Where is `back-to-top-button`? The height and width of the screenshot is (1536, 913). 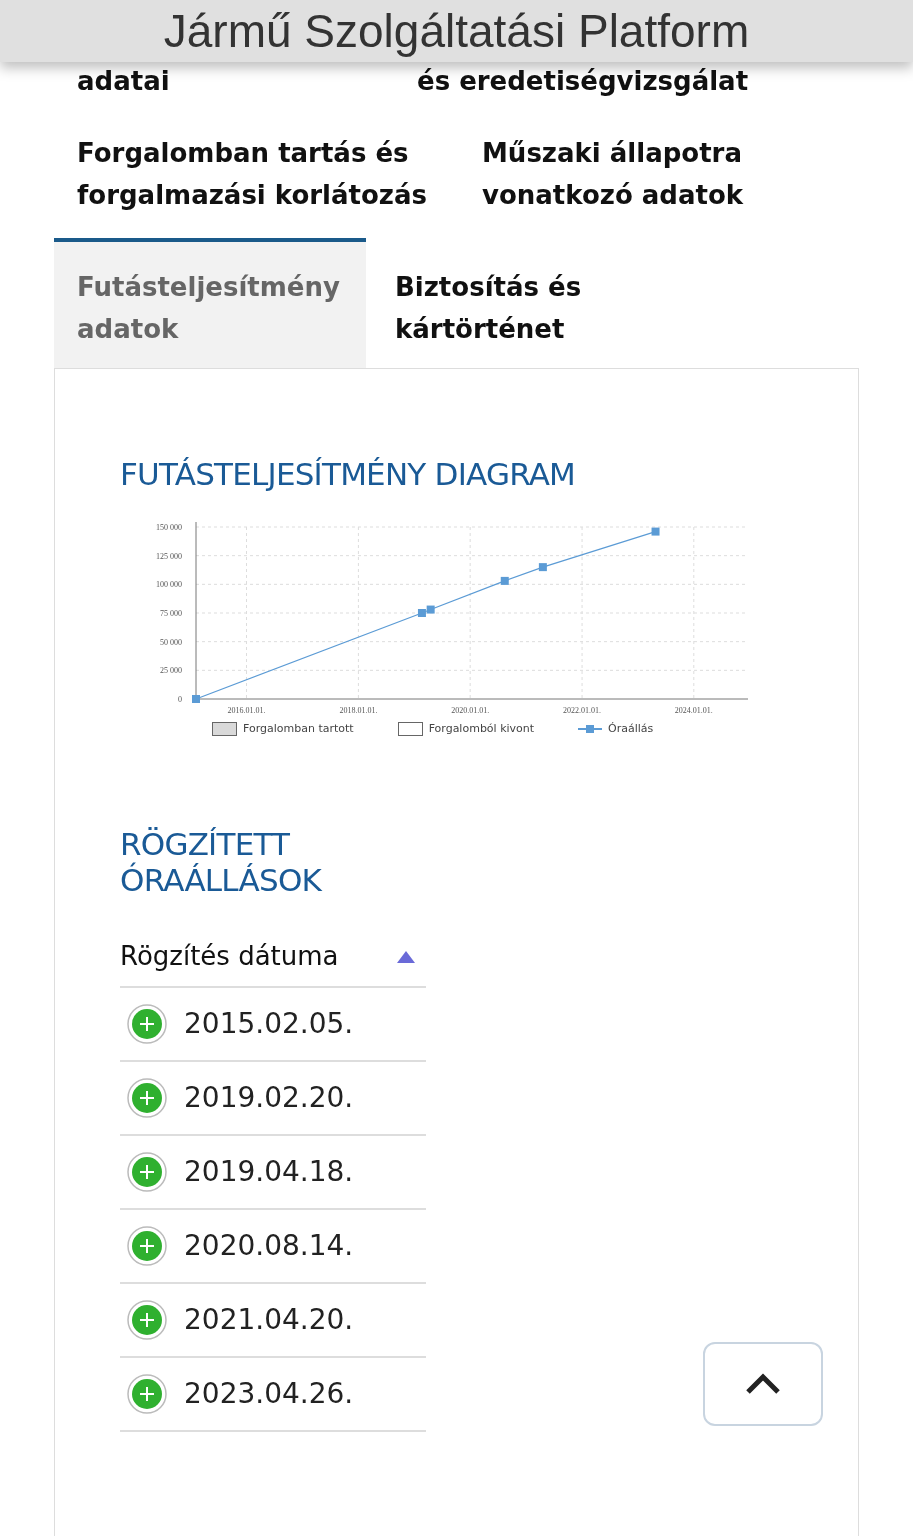 back-to-top-button is located at coordinates (763, 1384).